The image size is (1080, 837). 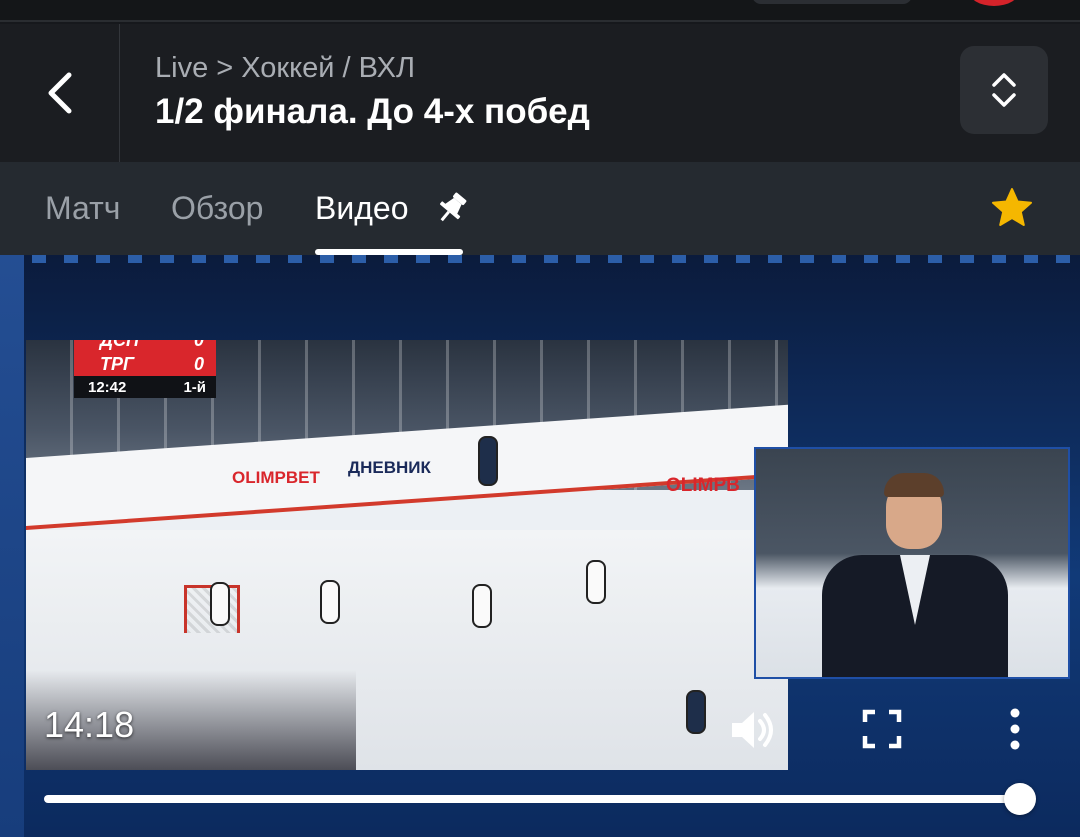 What do you see at coordinates (389, 467) in the screenshot?
I see `board-sponsor: ДНЕВНИК` at bounding box center [389, 467].